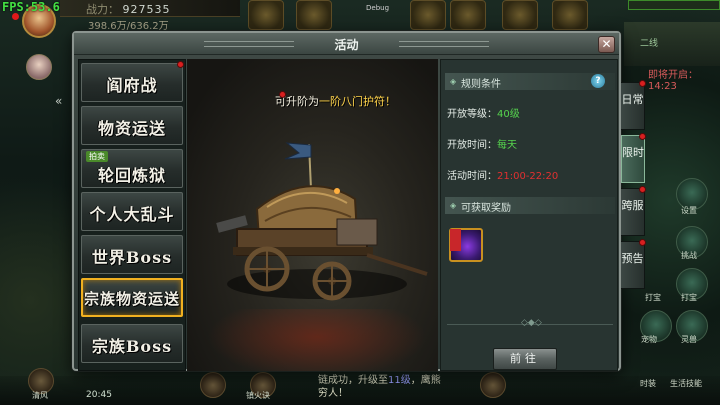 The image size is (720, 405). I want to click on dialog-header: 活动 ✕, so click(346, 44).